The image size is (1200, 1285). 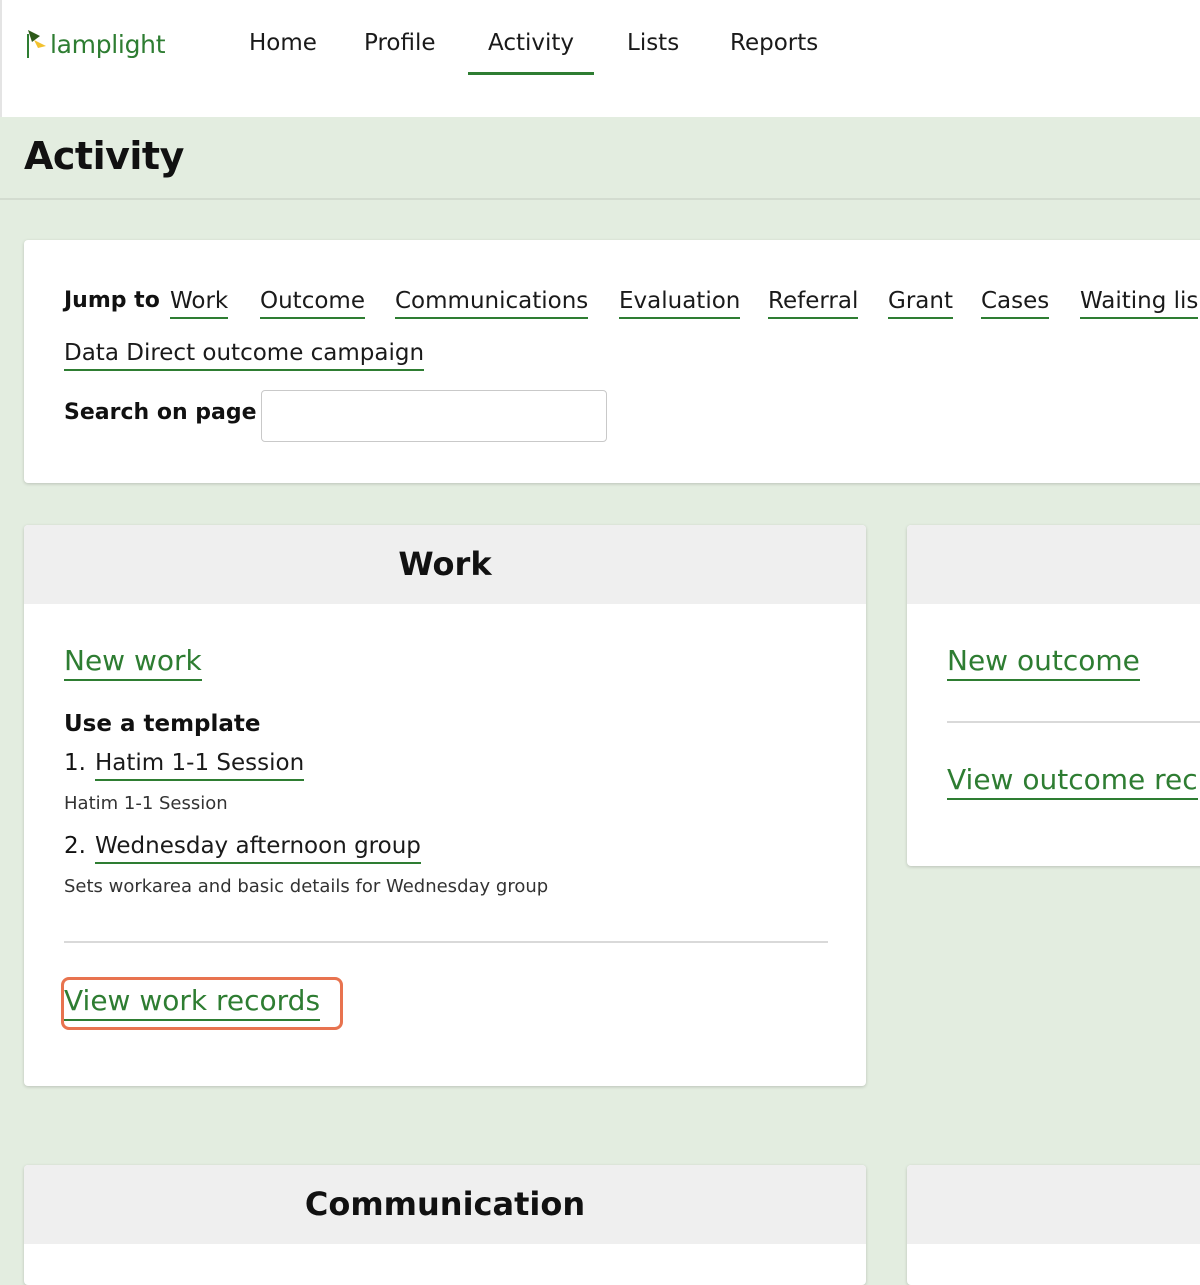 I want to click on jump-link-outcome: Outcome, so click(x=312, y=303).